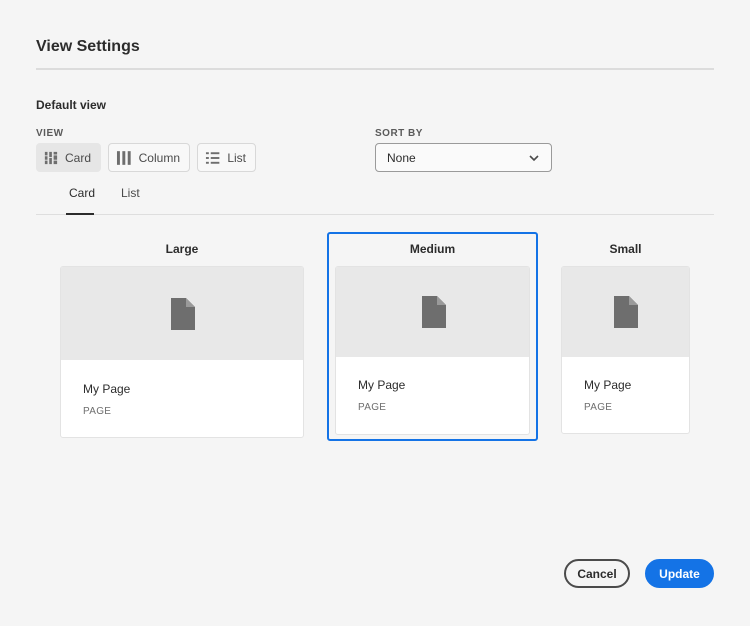  I want to click on tab-list: List, so click(130, 193).